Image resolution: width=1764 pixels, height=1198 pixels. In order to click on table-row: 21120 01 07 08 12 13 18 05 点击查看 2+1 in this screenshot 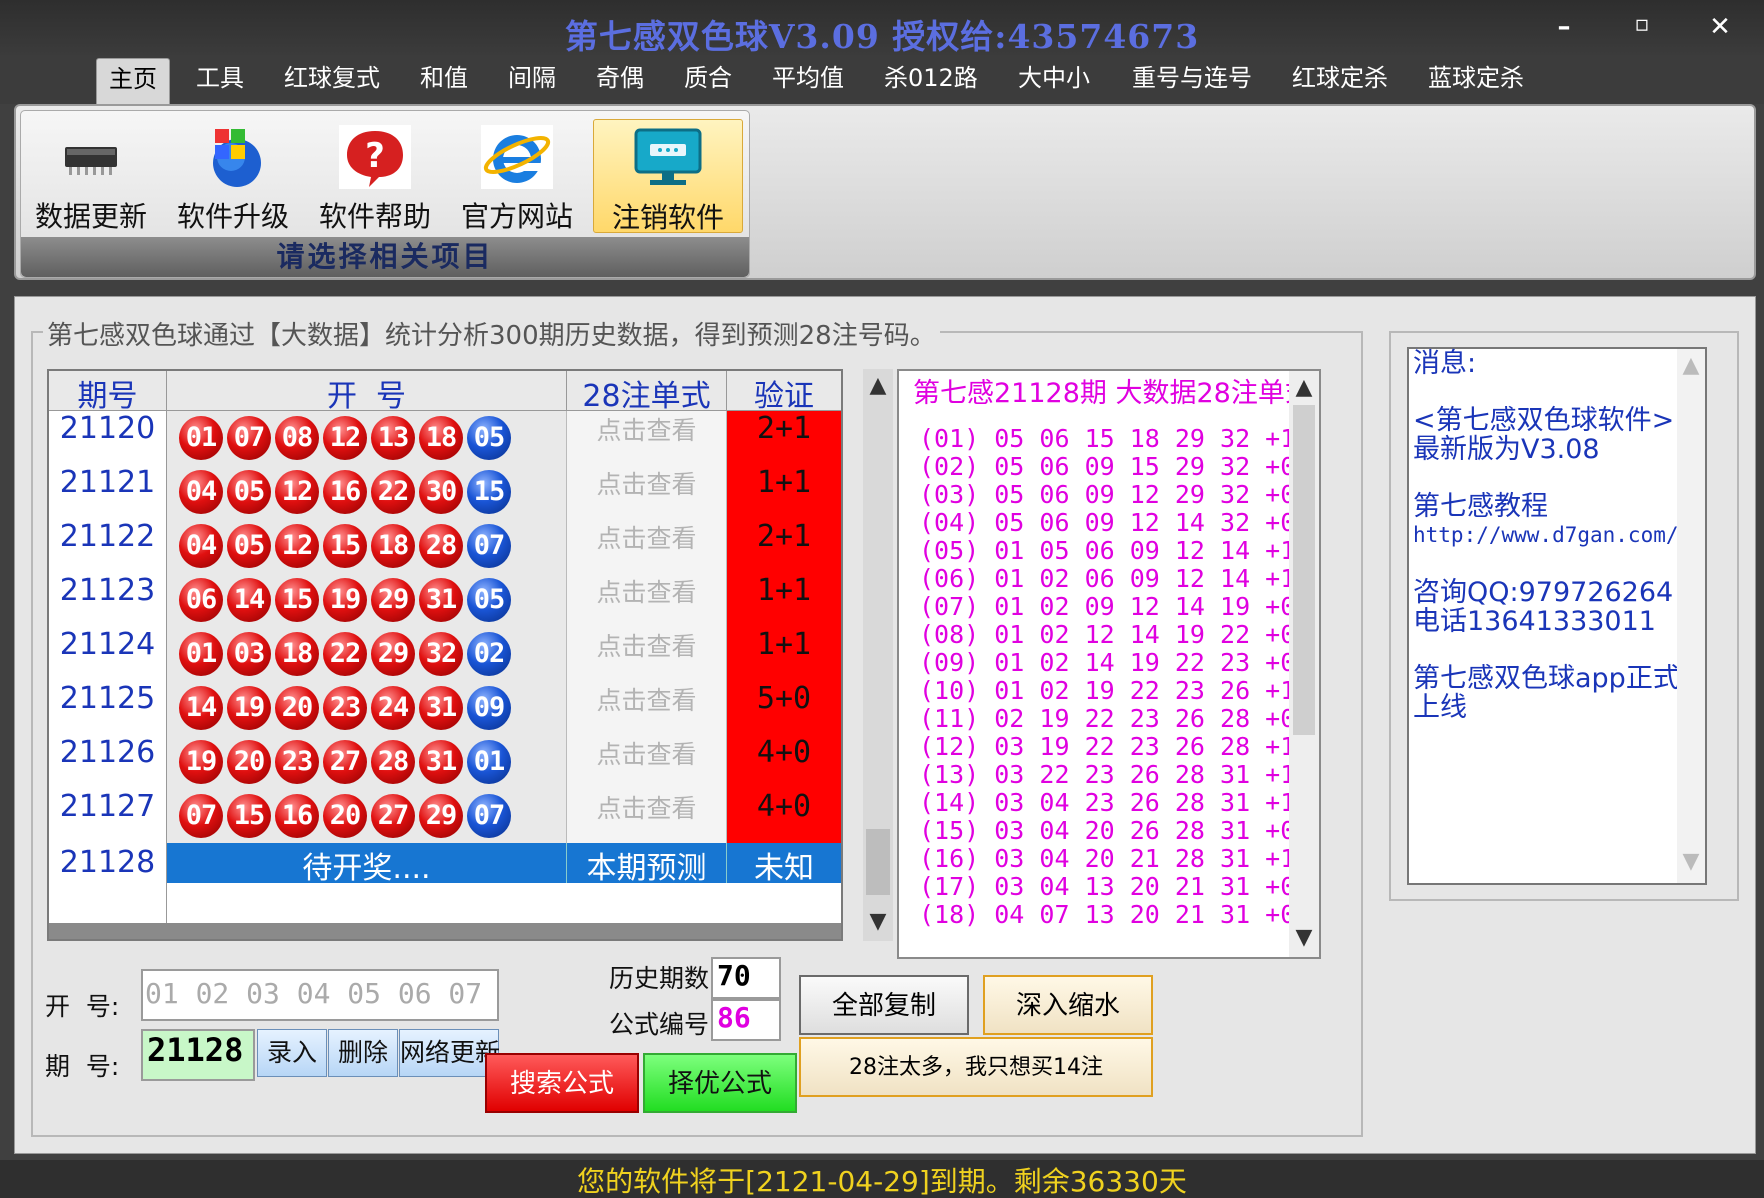, I will do `click(445, 438)`.